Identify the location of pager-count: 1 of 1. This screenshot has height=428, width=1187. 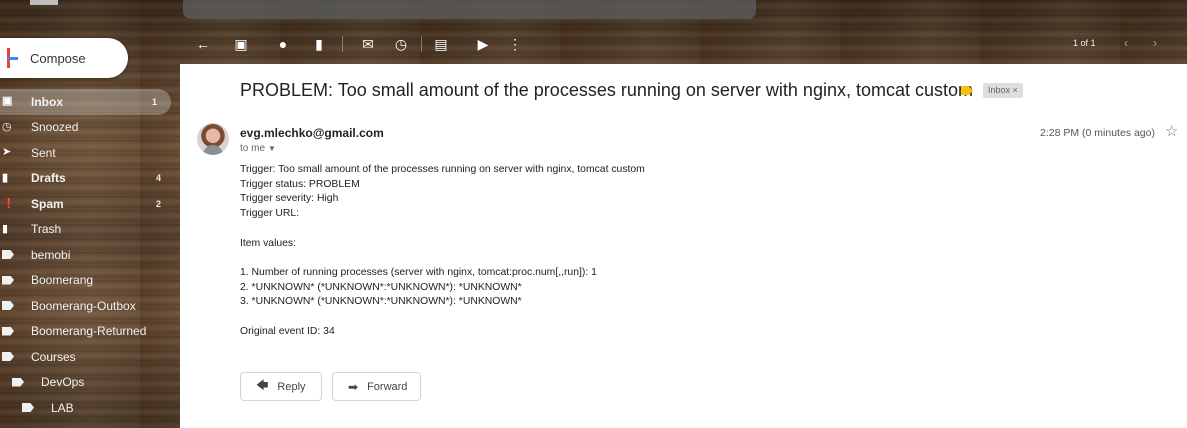
(1084, 43).